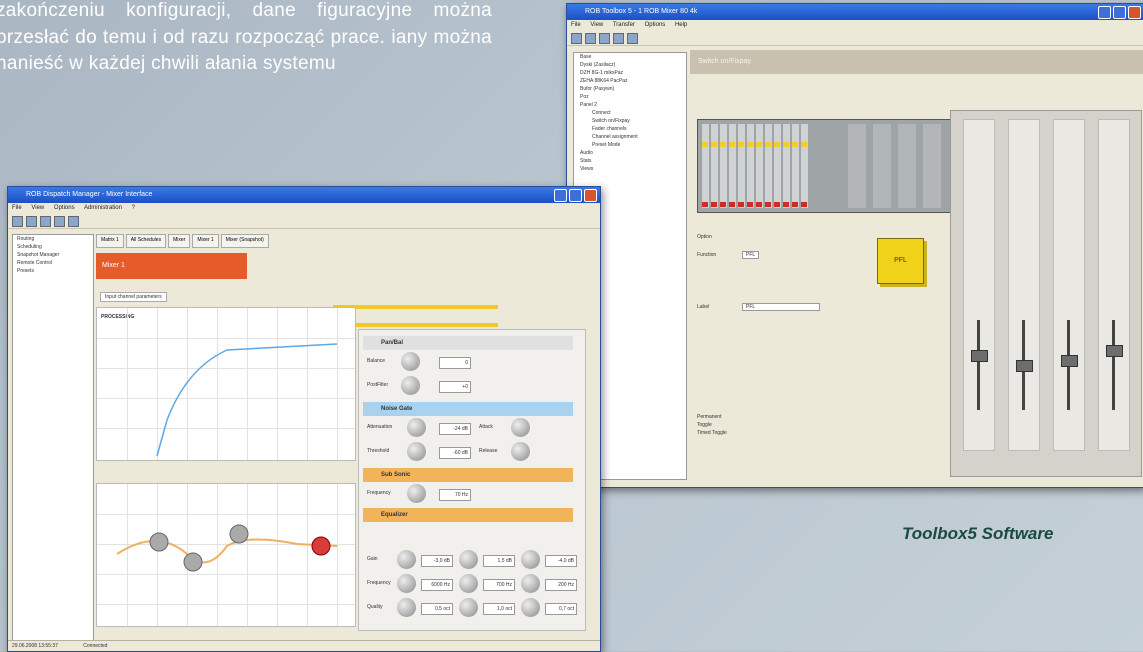 The height and width of the screenshot is (652, 1143). I want to click on menu-transfer: Transfer, so click(624, 25).